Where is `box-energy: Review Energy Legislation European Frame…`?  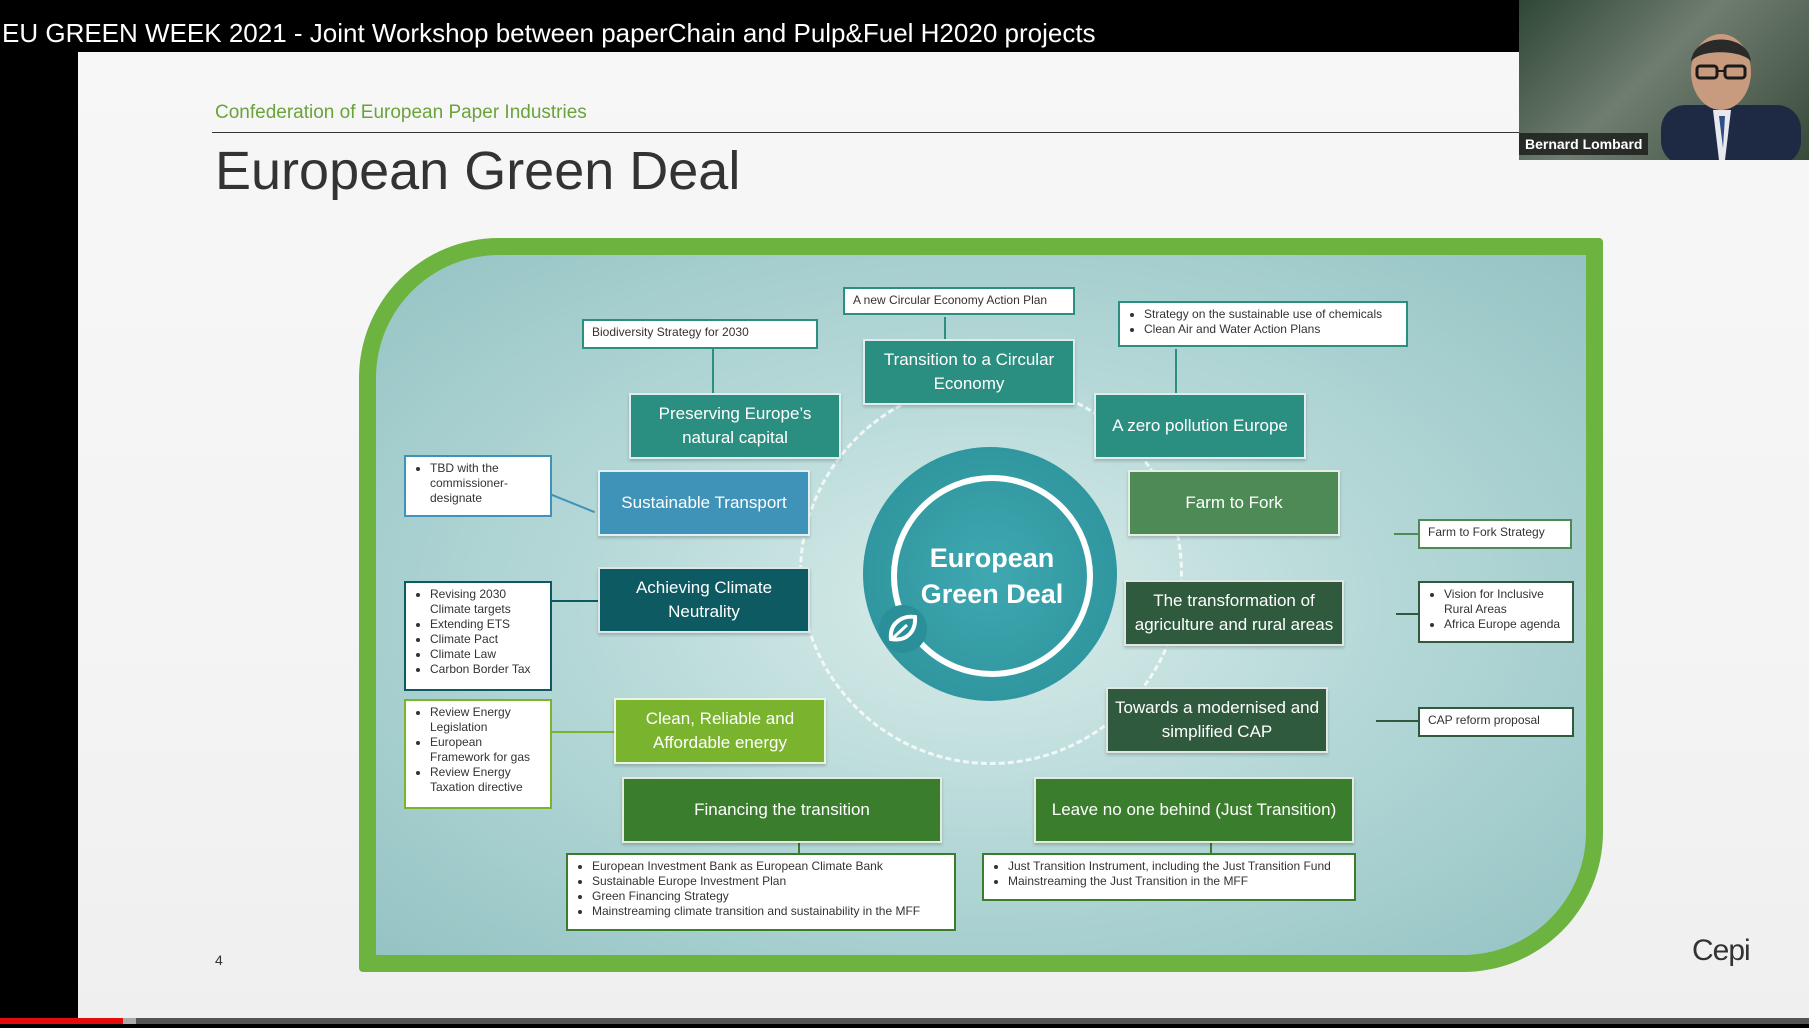 box-energy: Review Energy Legislation European Frame… is located at coordinates (478, 754).